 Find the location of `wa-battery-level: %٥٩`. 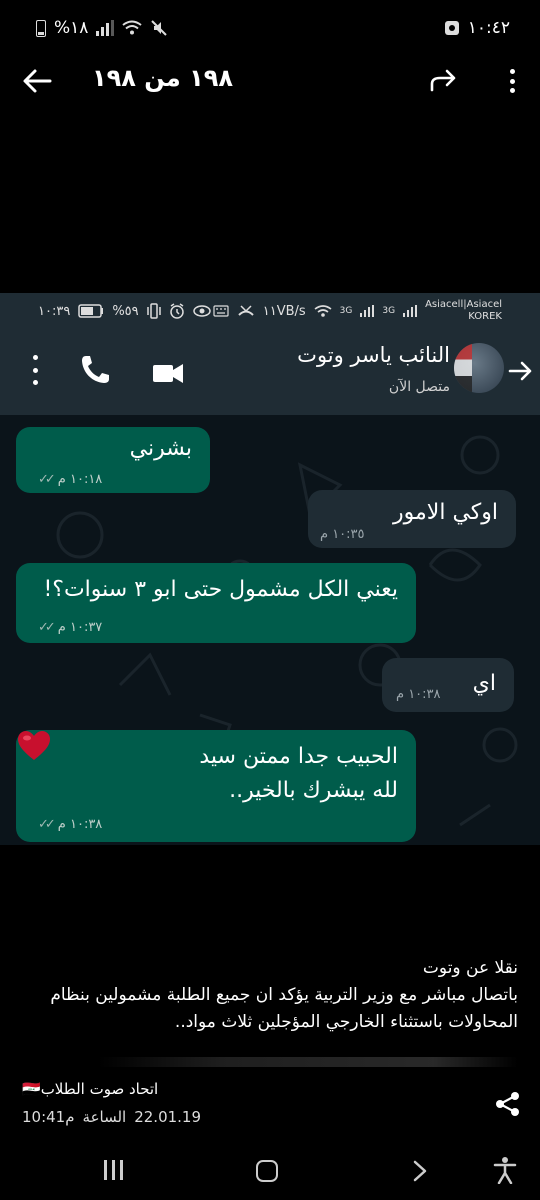

wa-battery-level: %٥٩ is located at coordinates (125, 311).